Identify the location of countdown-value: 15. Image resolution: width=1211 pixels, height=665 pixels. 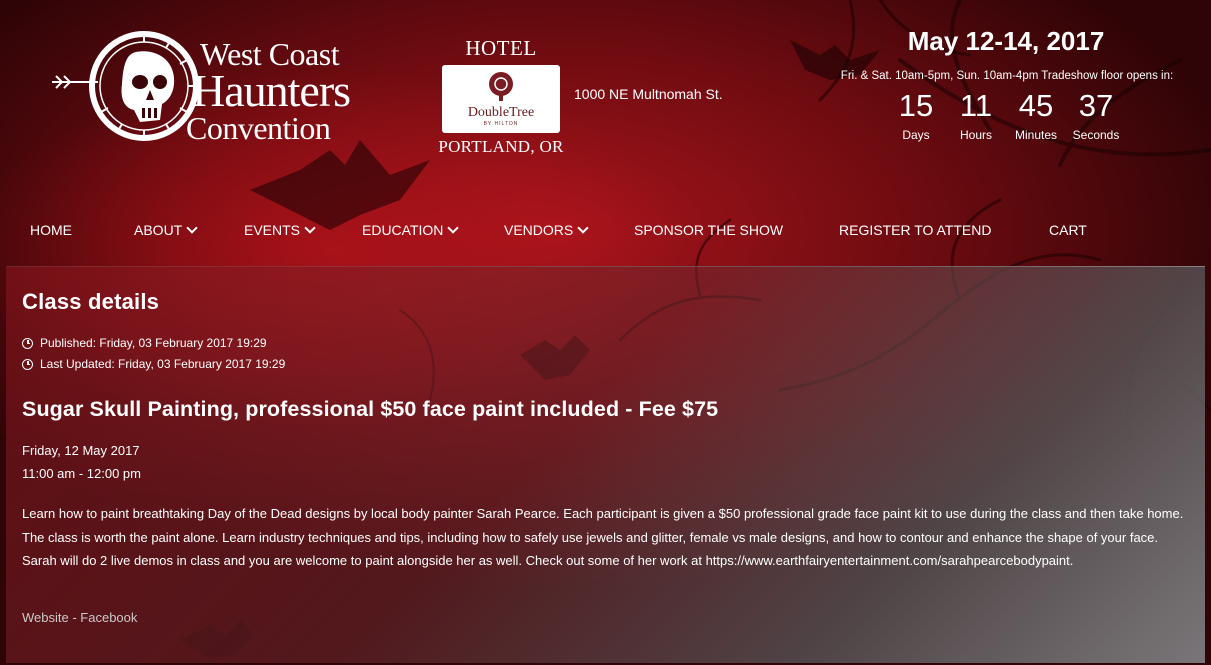
(916, 105).